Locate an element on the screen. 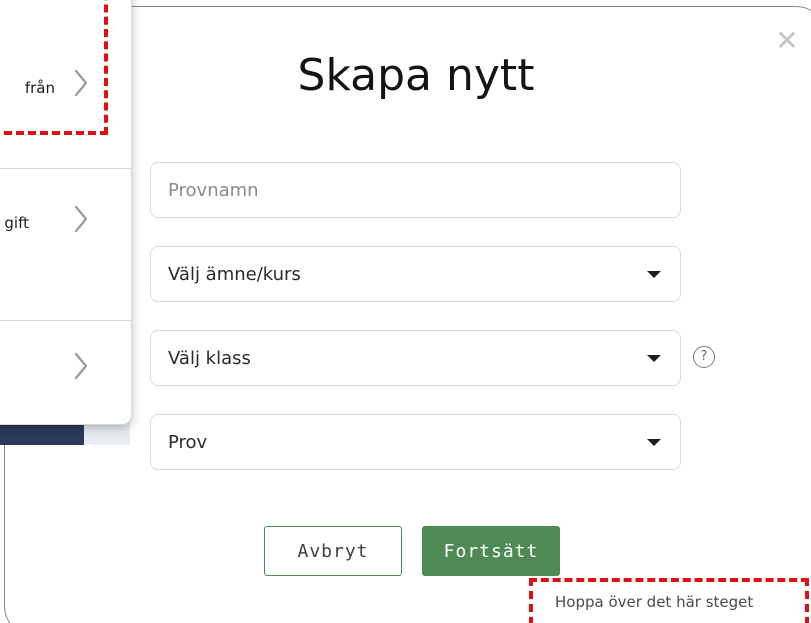  menu-item-1: från is located at coordinates (65, 84).